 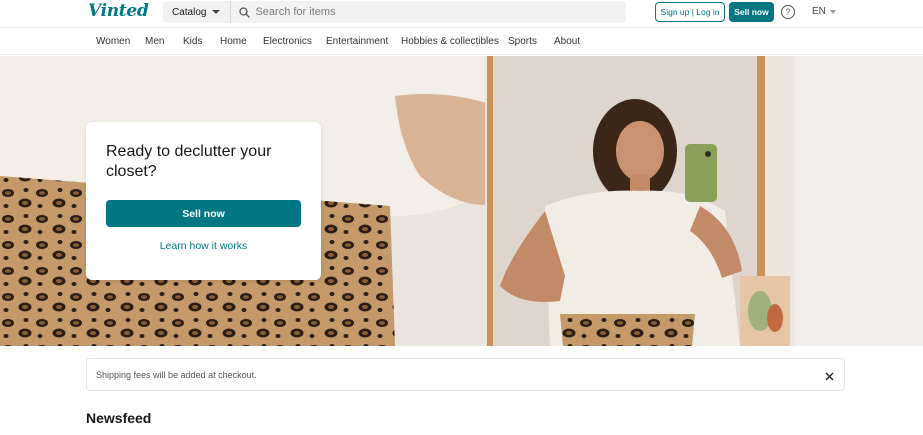 What do you see at coordinates (829, 375) in the screenshot?
I see `close-icon` at bounding box center [829, 375].